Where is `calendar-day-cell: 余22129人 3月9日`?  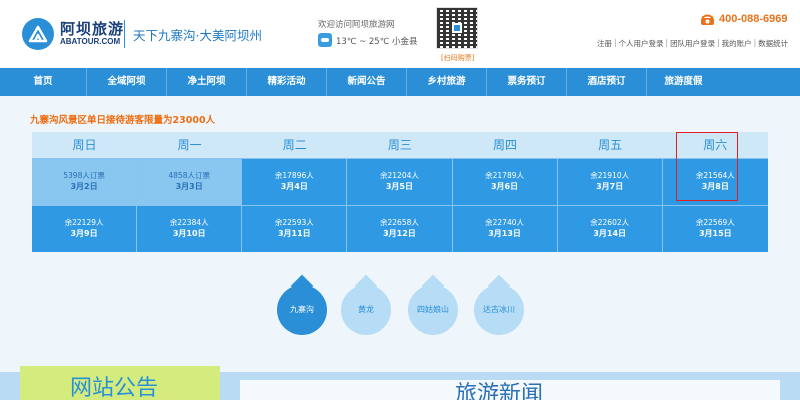 calendar-day-cell: 余22129人 3月9日 is located at coordinates (85, 229).